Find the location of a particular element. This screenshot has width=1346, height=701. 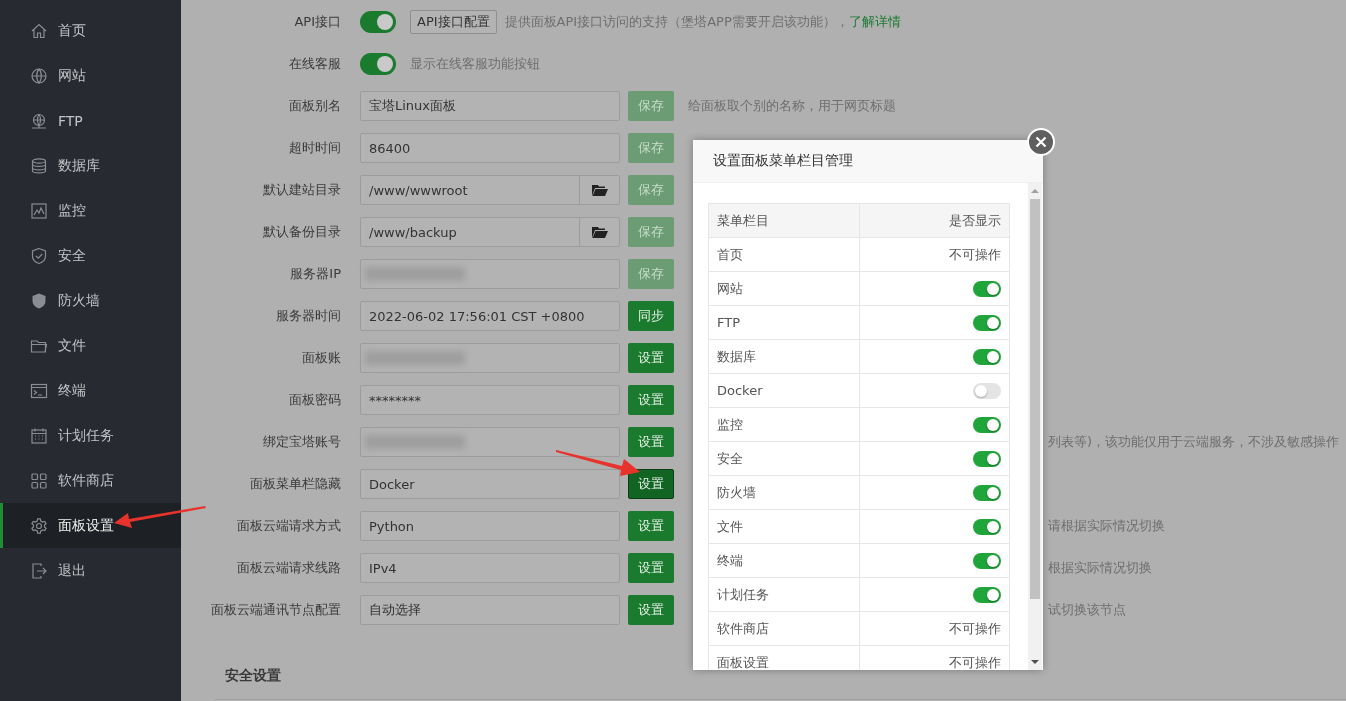

calendar-icon is located at coordinates (39, 435).